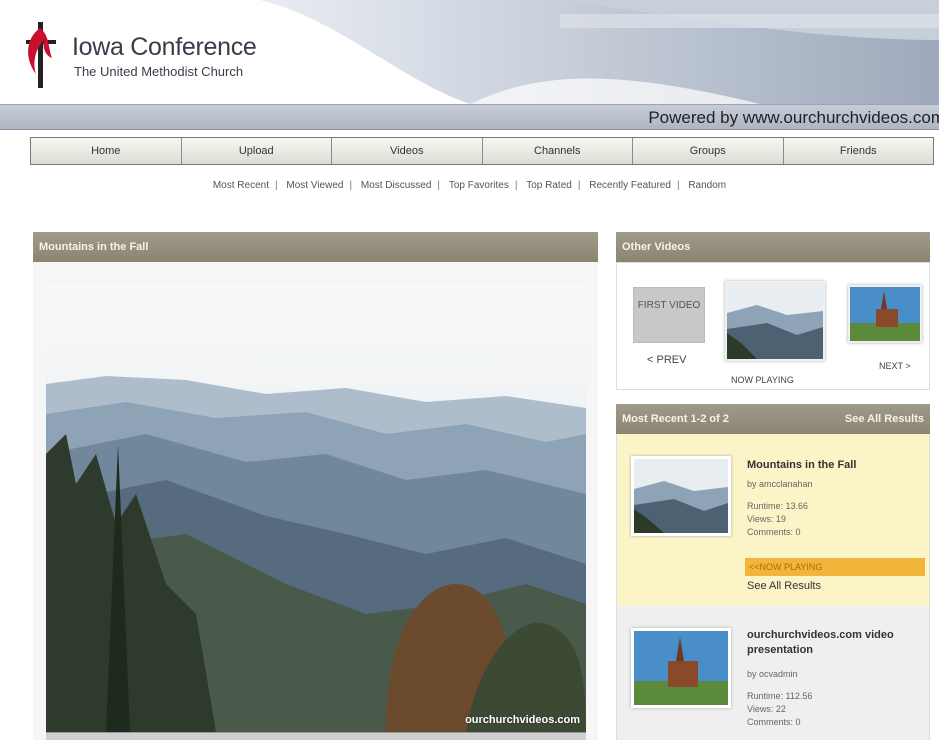  I want to click on next-video-thumbnail, so click(885, 314).